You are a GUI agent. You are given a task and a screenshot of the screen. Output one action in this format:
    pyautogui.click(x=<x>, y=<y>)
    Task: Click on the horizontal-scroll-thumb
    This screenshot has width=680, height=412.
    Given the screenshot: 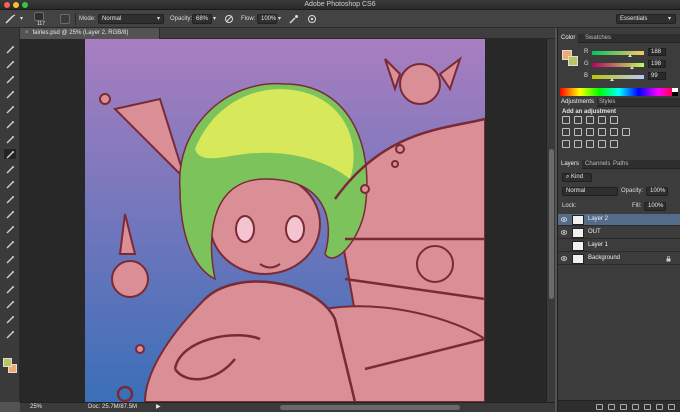 What is the action you would take?
    pyautogui.click(x=370, y=407)
    